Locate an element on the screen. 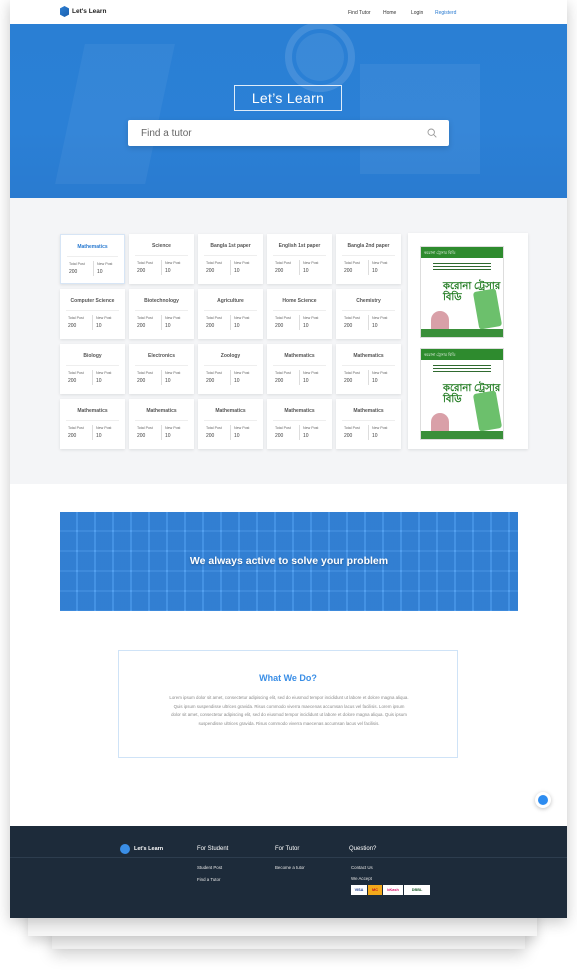 The width and height of the screenshot is (577, 972). what-we-do-title: What We Do? is located at coordinates (288, 678).